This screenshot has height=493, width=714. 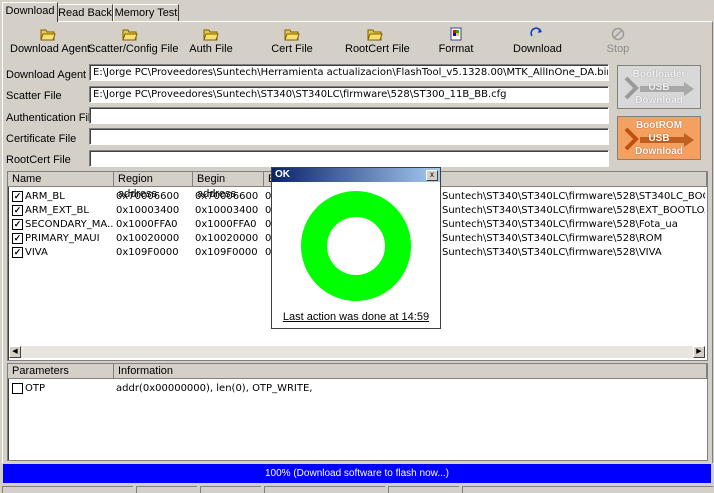 I want to click on download-agent-button: Download Agent, so click(x=50, y=42).